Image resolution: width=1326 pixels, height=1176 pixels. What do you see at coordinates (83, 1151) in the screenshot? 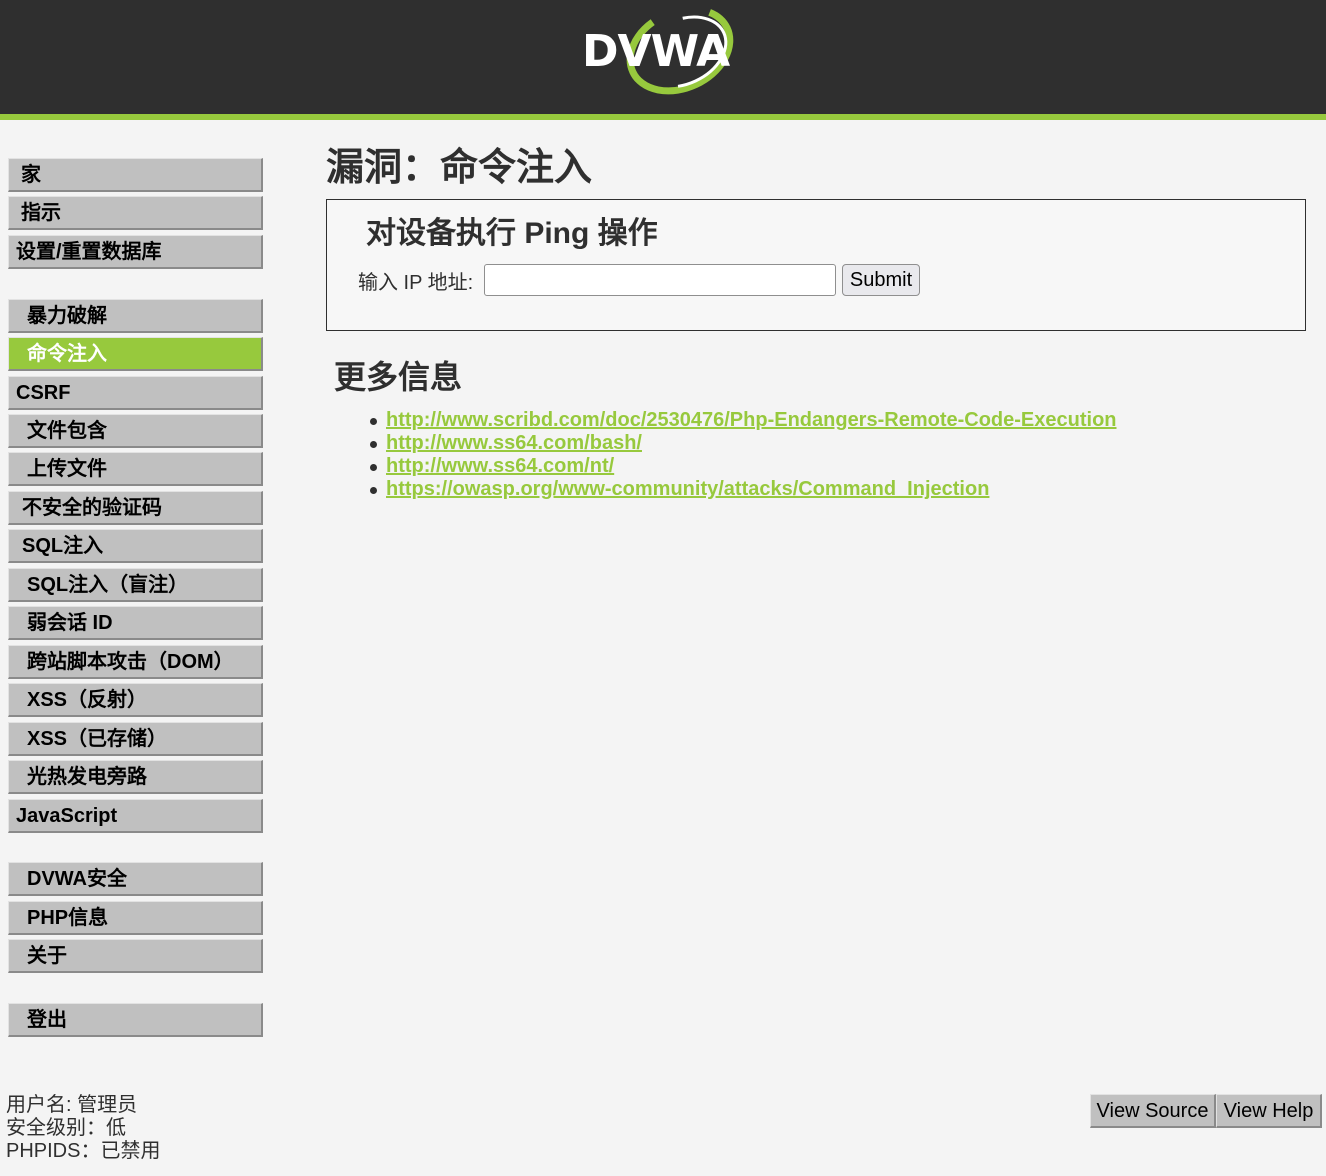
I see `phpids-status-text: PHPIDS：已禁用` at bounding box center [83, 1151].